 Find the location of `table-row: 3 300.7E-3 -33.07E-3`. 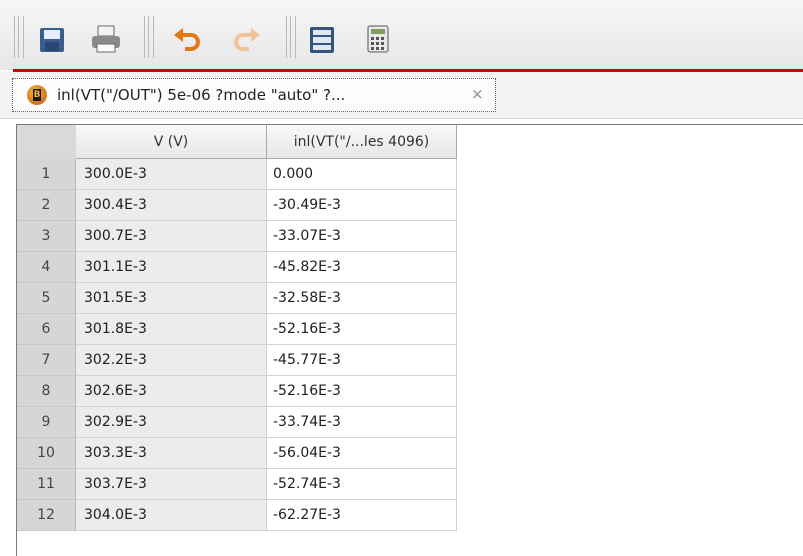

table-row: 3 300.7E-3 -33.07E-3 is located at coordinates (237, 236).